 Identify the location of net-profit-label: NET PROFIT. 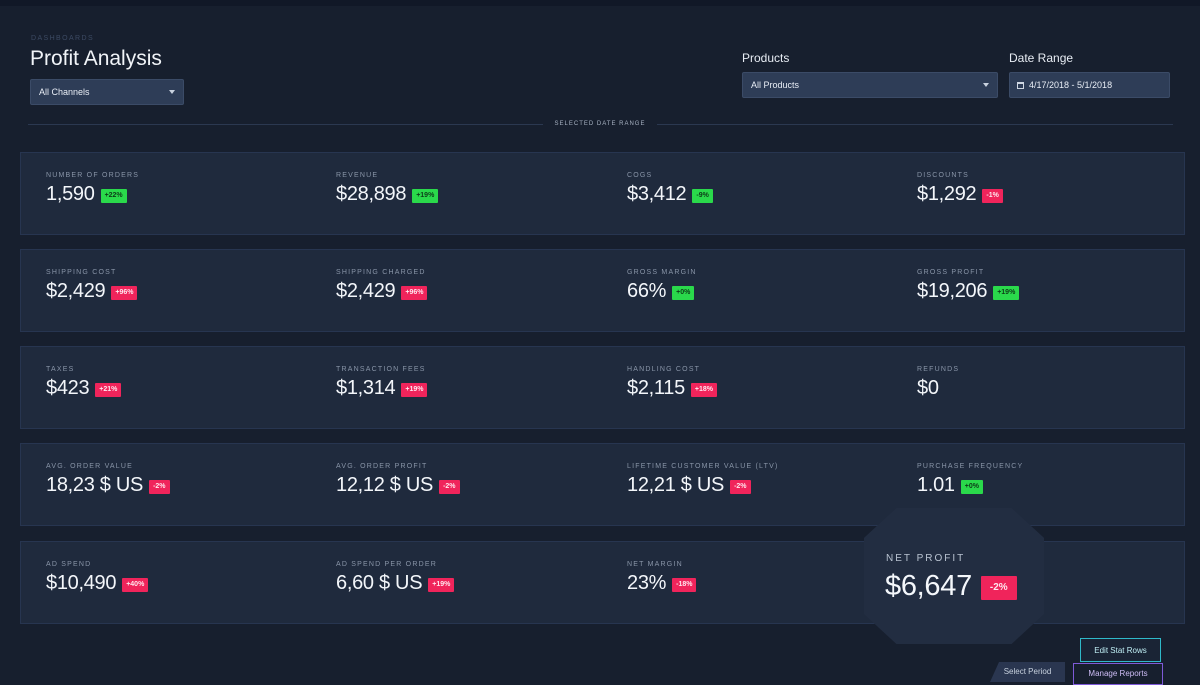
(926, 558).